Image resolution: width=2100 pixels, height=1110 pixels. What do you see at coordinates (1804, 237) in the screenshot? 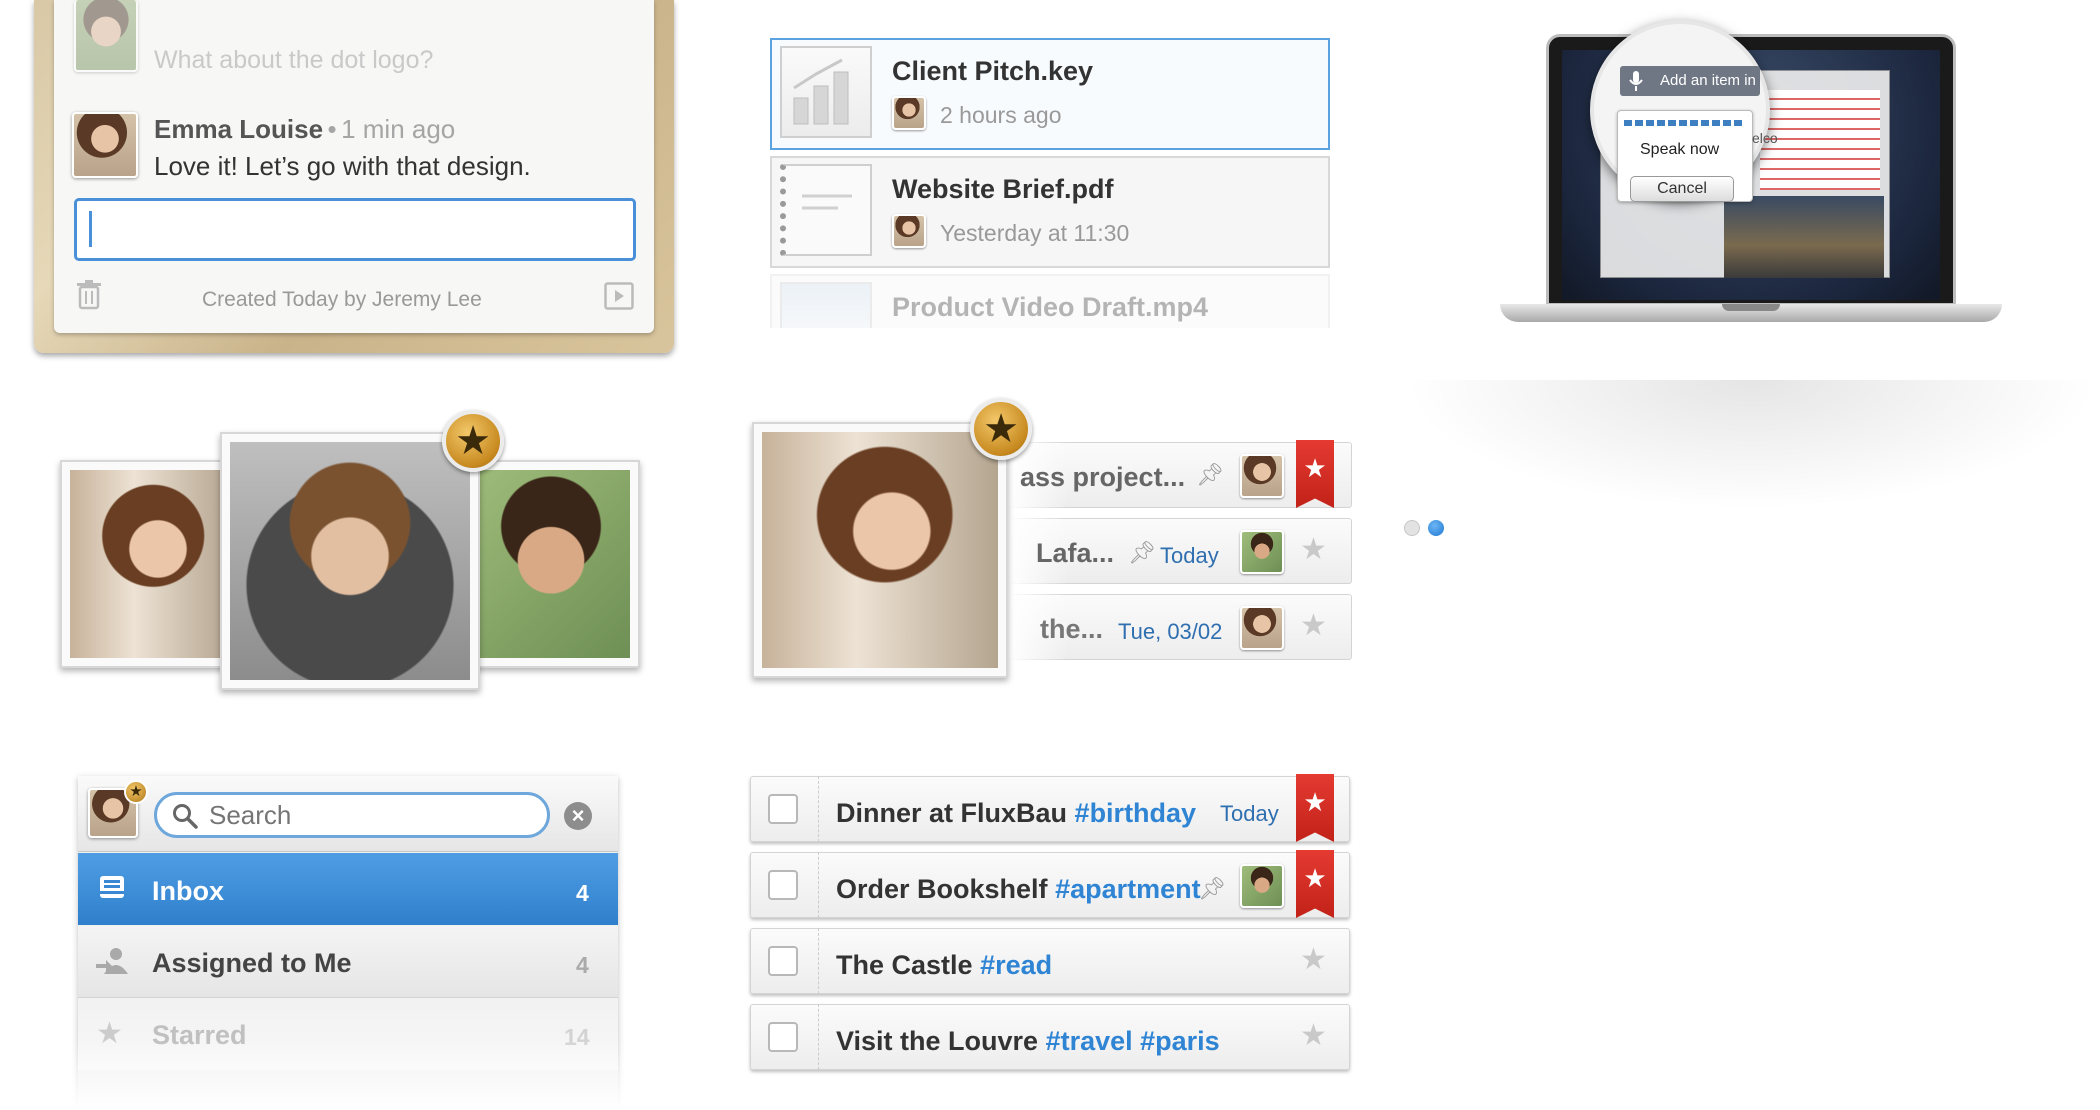
I see `photo-illustration` at bounding box center [1804, 237].